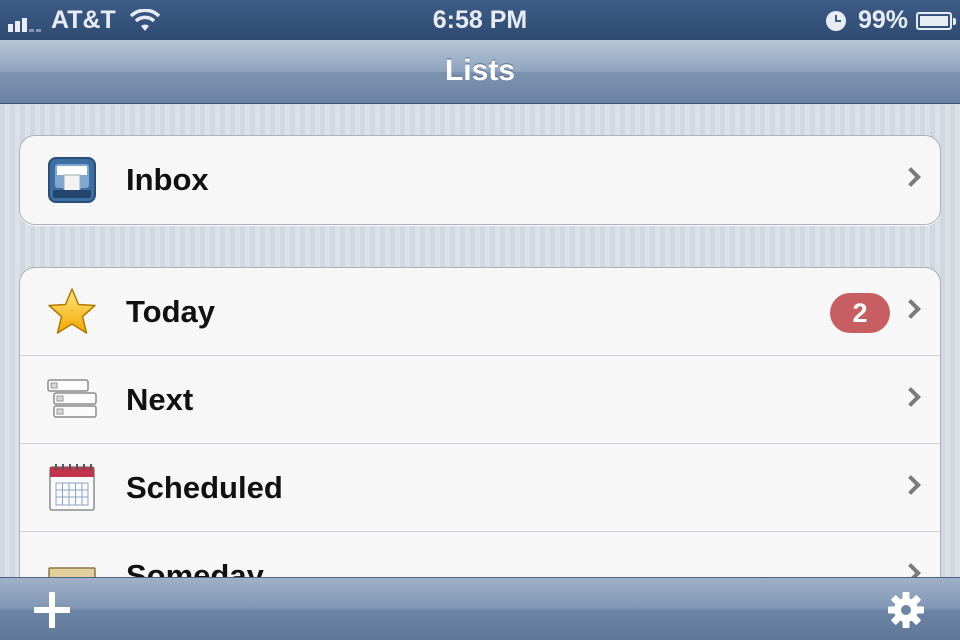  What do you see at coordinates (72, 398) in the screenshot?
I see `stacked-cards-icon` at bounding box center [72, 398].